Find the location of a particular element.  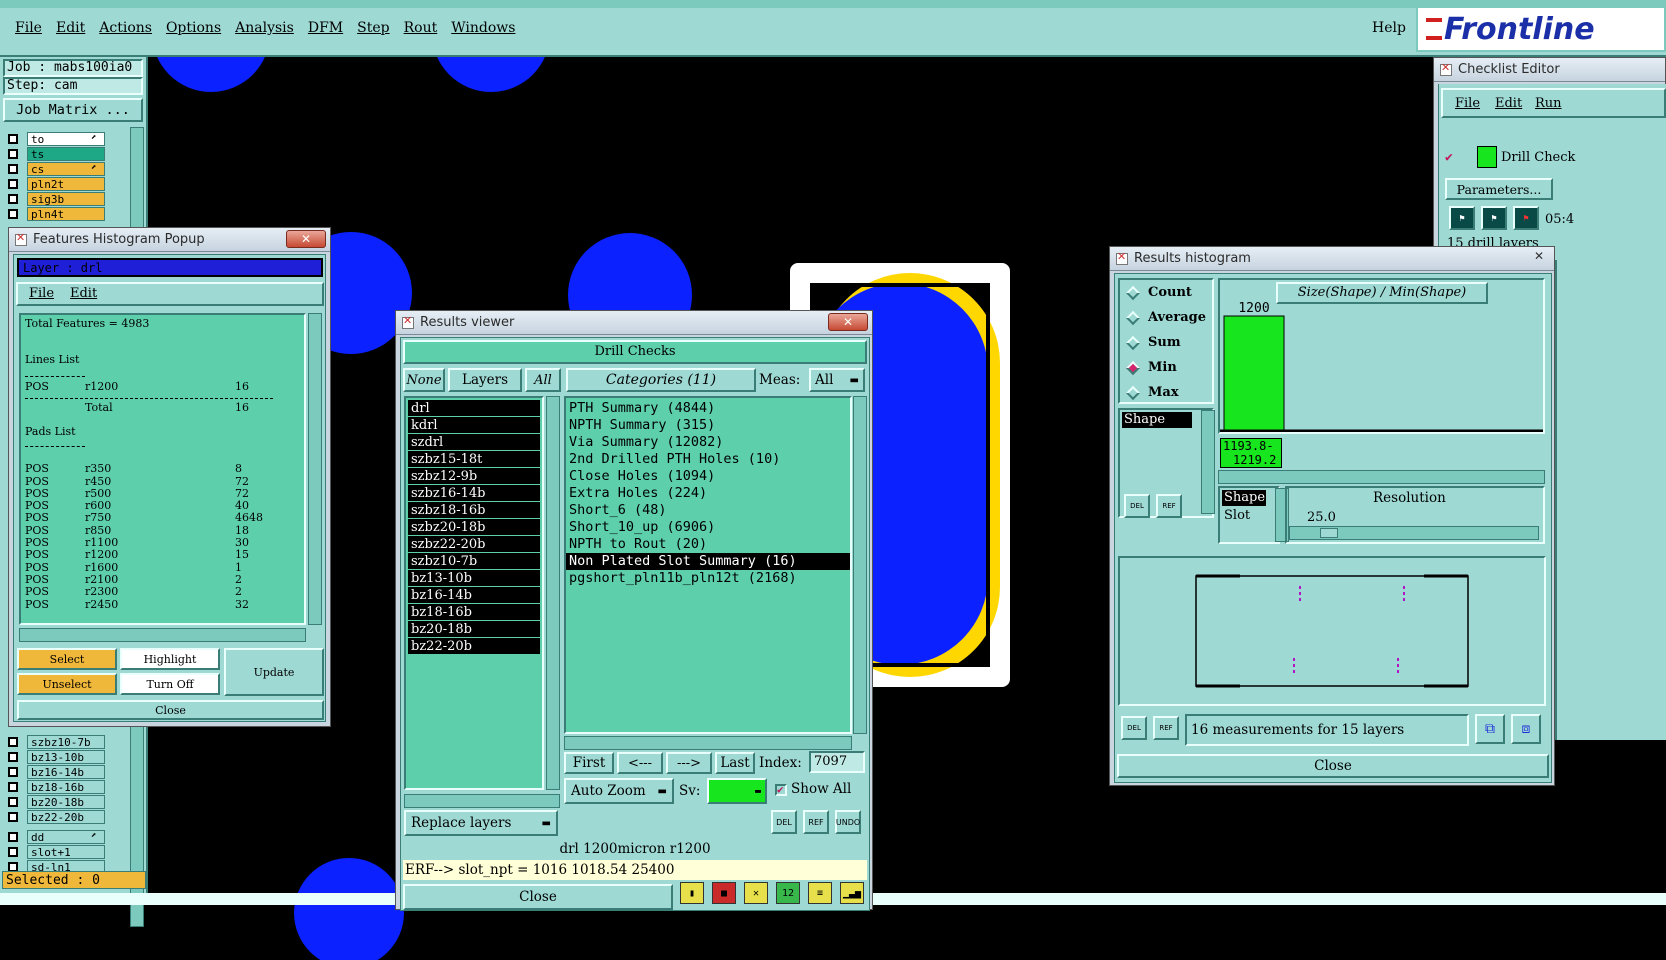

layer-row: pln4t is located at coordinates (63, 213).